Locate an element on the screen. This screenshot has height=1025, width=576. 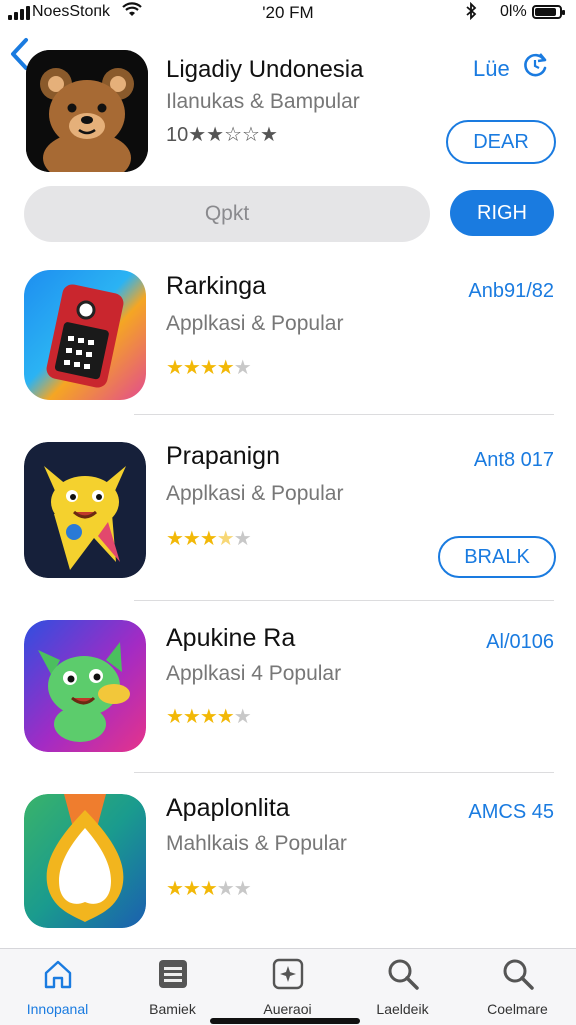
app-icon-fox is located at coordinates (85, 510).